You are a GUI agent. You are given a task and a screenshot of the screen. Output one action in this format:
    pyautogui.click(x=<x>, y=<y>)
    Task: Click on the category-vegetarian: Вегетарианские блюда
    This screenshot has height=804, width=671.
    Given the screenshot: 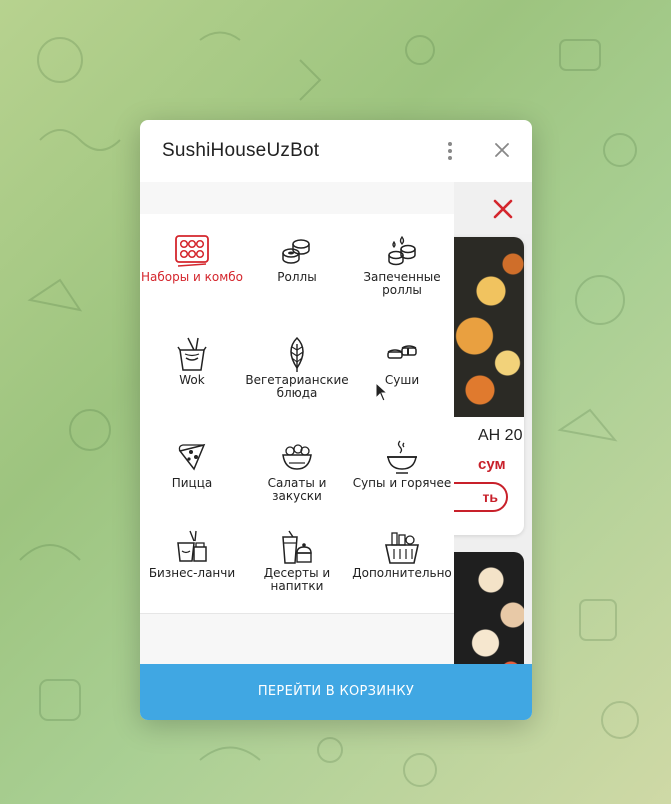 What is the action you would take?
    pyautogui.click(x=297, y=368)
    